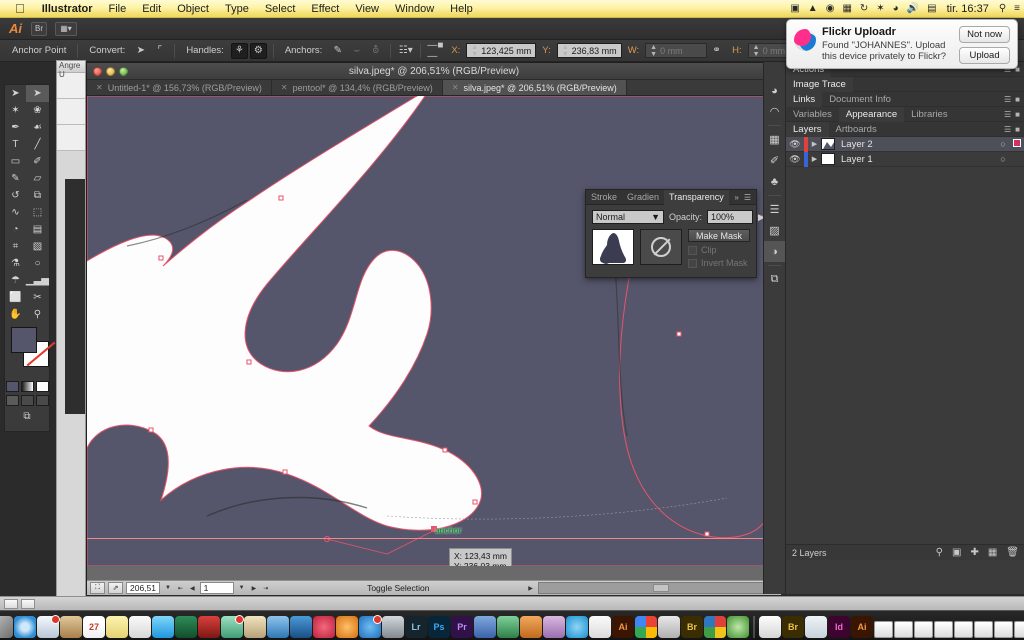 This screenshot has width=1024, height=640. What do you see at coordinates (794, 9) in the screenshot?
I see `evernote-icon: ▣` at bounding box center [794, 9].